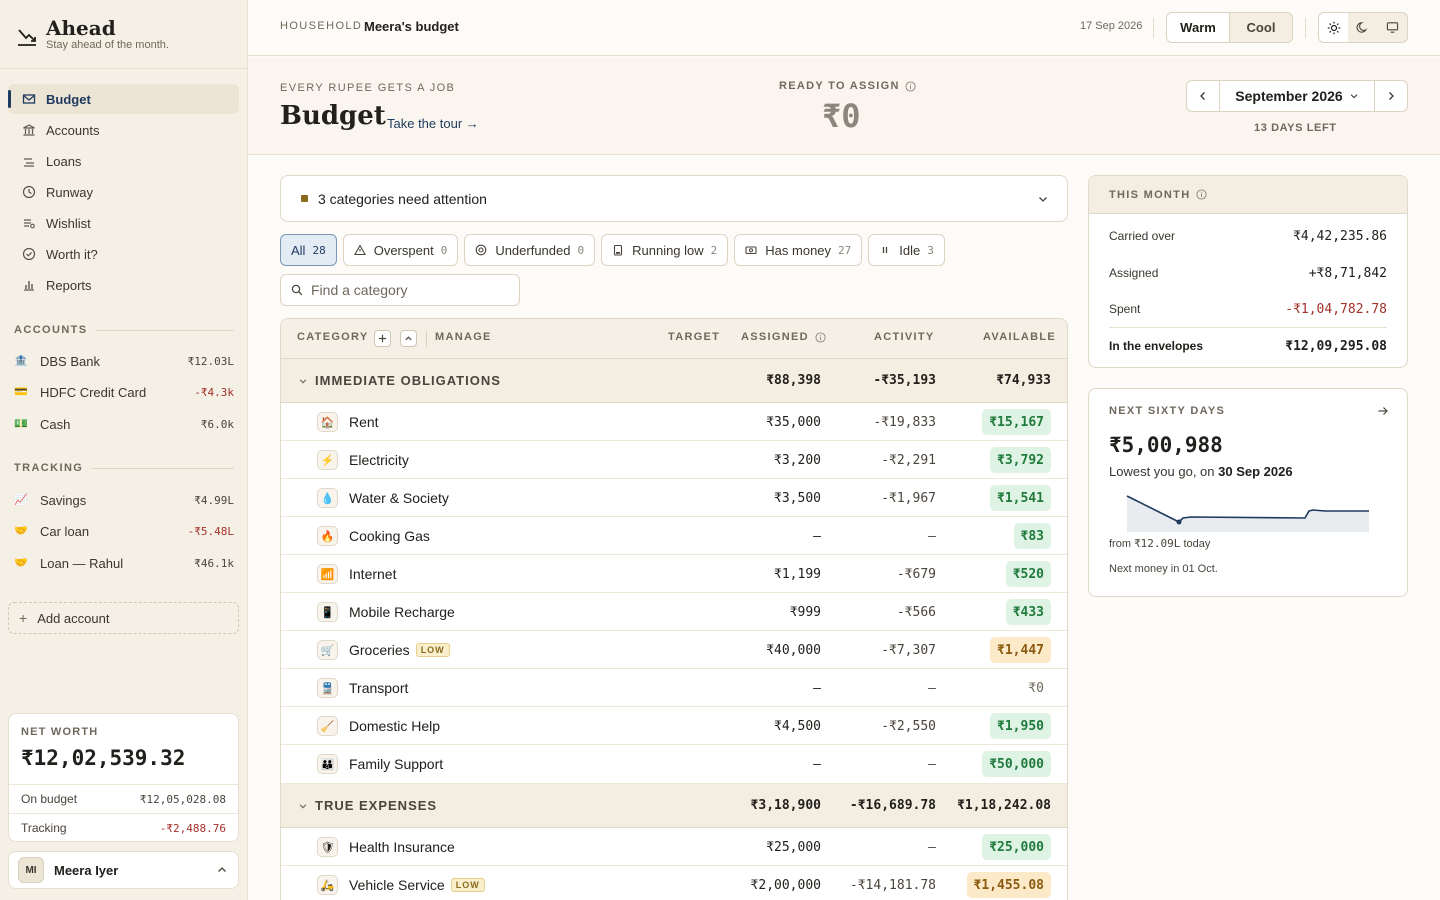 The width and height of the screenshot is (1440, 900). I want to click on category-row-health-insurance: 🛡 Health Insurance ₹25,000 – ₹25,000, so click(674, 847).